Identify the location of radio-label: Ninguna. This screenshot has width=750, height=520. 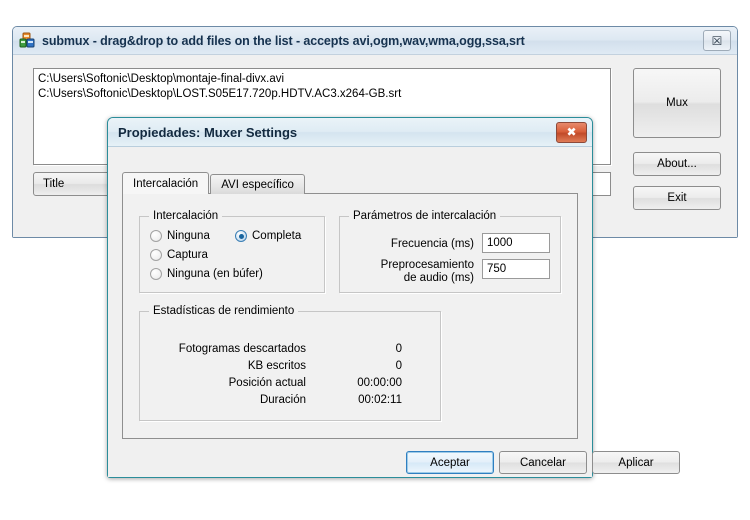
(188, 236).